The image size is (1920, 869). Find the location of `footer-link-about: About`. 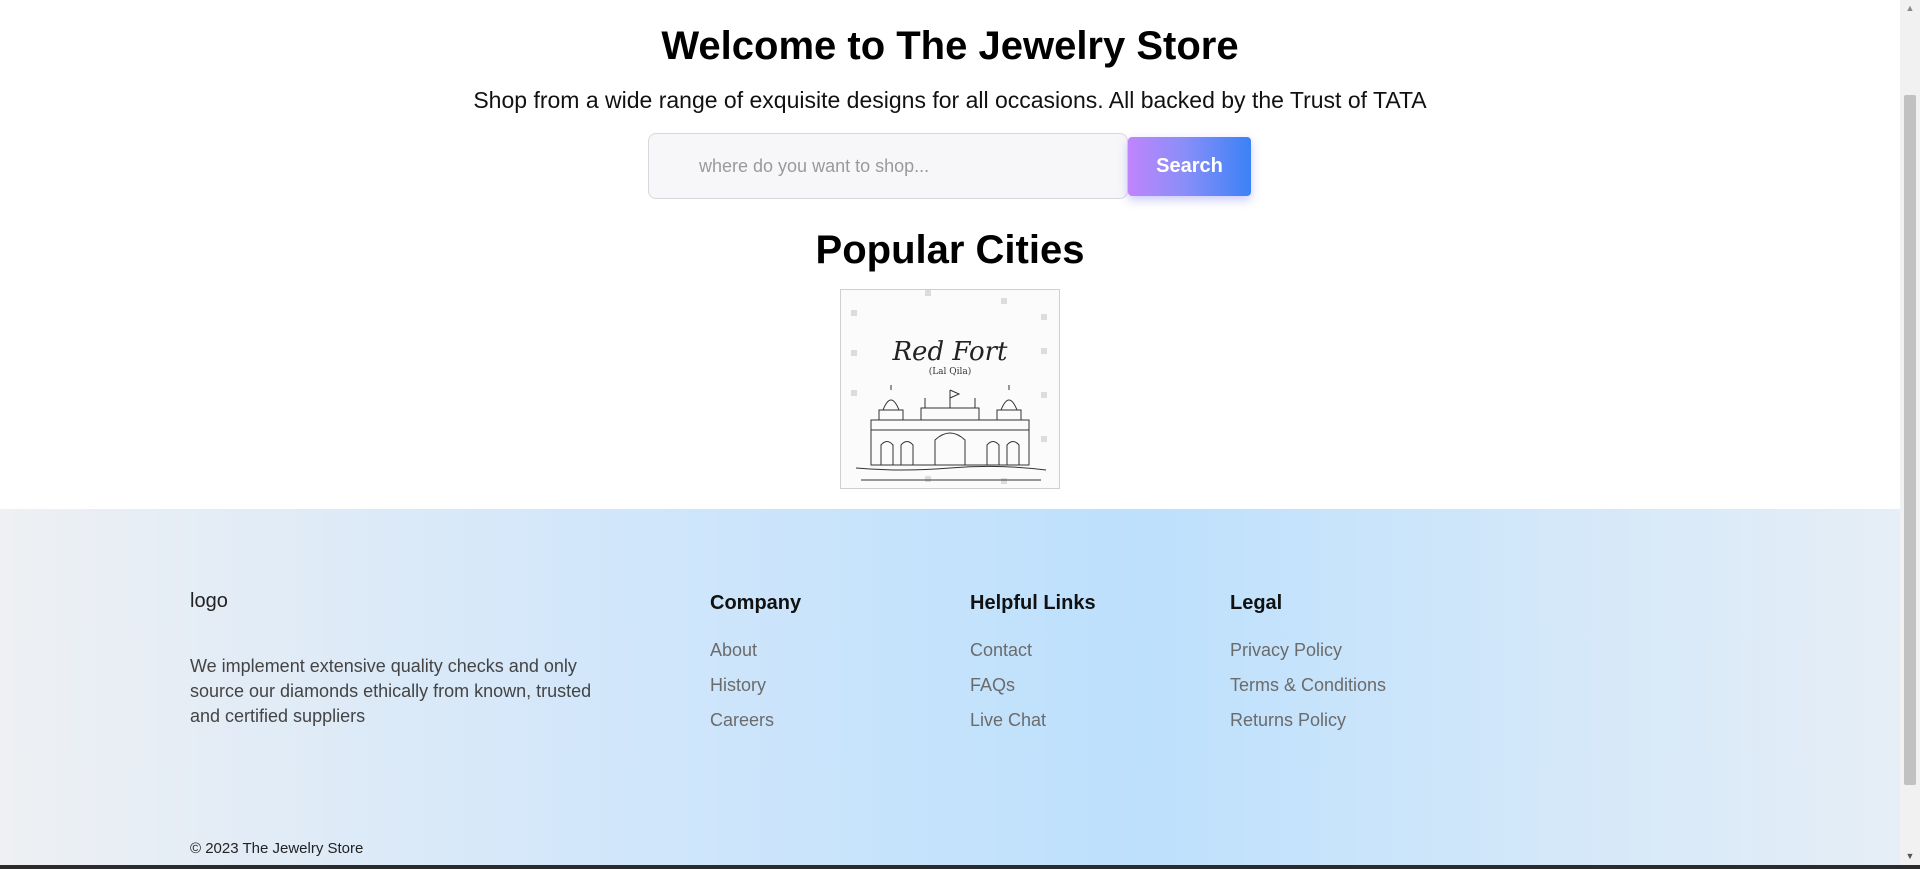

footer-link-about: About is located at coordinates (755, 650).